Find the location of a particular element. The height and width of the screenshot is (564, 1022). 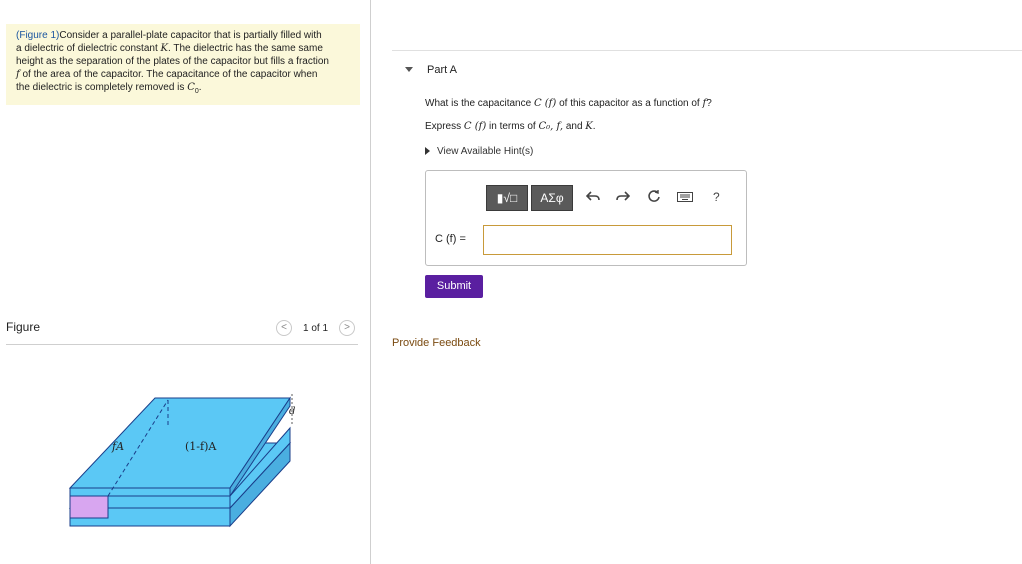

templates-button: ▮√□ is located at coordinates (507, 198).